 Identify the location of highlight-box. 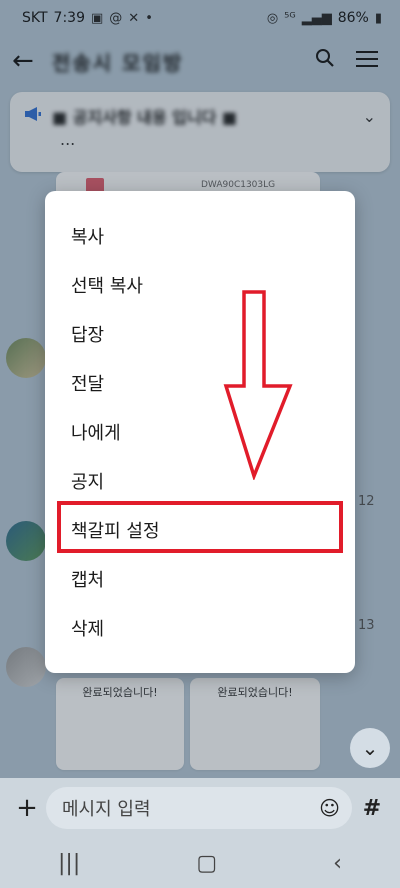
(200, 527).